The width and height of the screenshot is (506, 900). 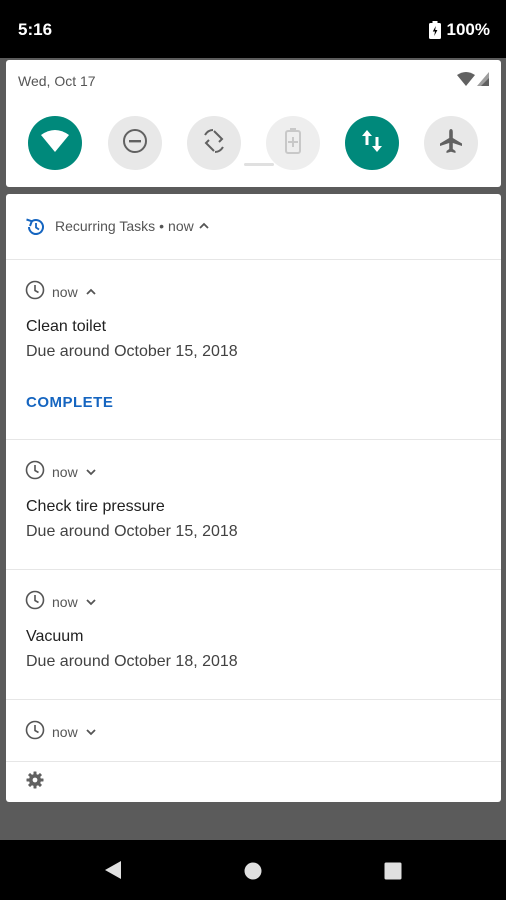 What do you see at coordinates (66, 326) in the screenshot?
I see `notification-title: Clean toilet` at bounding box center [66, 326].